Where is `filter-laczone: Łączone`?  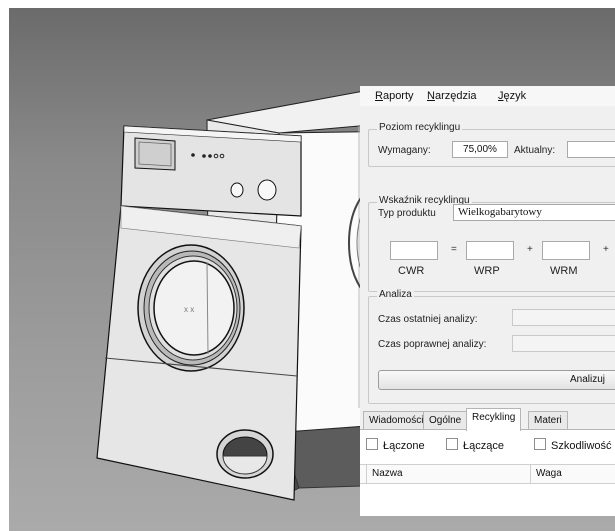 filter-laczone: Łączone is located at coordinates (395, 445).